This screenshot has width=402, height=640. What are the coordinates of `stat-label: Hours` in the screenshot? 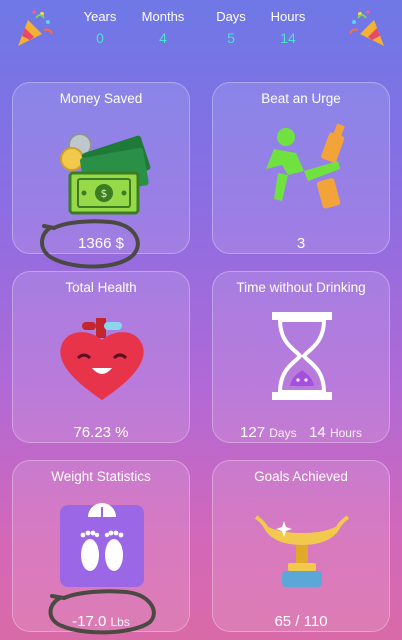 It's located at (288, 16).